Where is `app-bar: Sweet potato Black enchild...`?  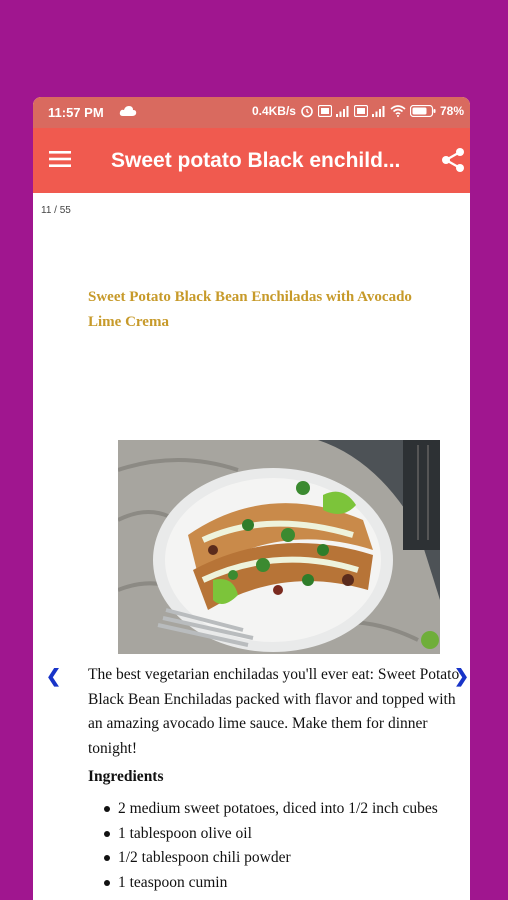
app-bar: Sweet potato Black enchild... is located at coordinates (251, 160).